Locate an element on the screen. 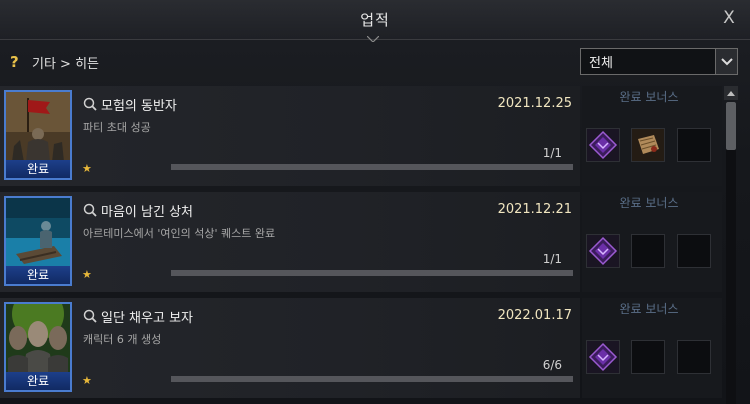 The height and width of the screenshot is (404, 750). close-button: X is located at coordinates (729, 18).